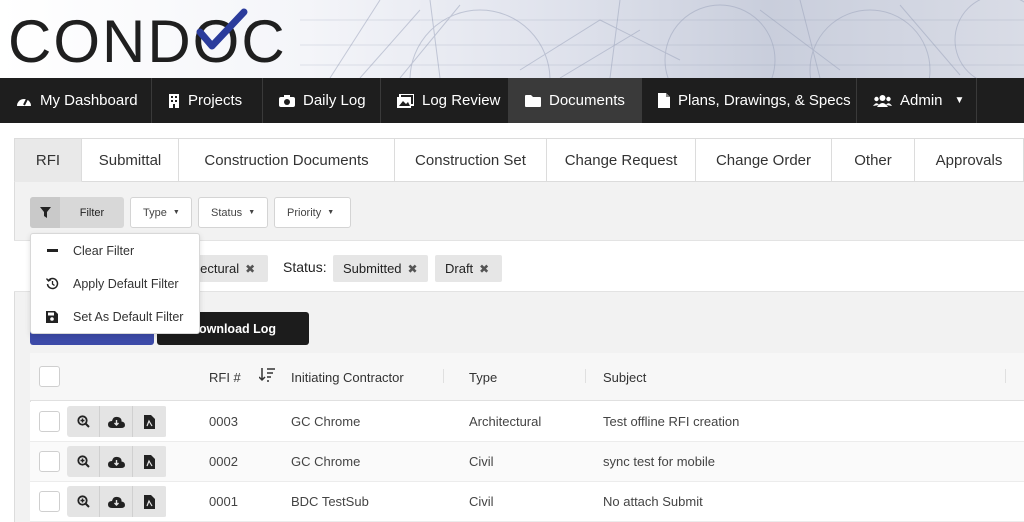  What do you see at coordinates (621, 160) in the screenshot?
I see `tab-change-request: Change Request` at bounding box center [621, 160].